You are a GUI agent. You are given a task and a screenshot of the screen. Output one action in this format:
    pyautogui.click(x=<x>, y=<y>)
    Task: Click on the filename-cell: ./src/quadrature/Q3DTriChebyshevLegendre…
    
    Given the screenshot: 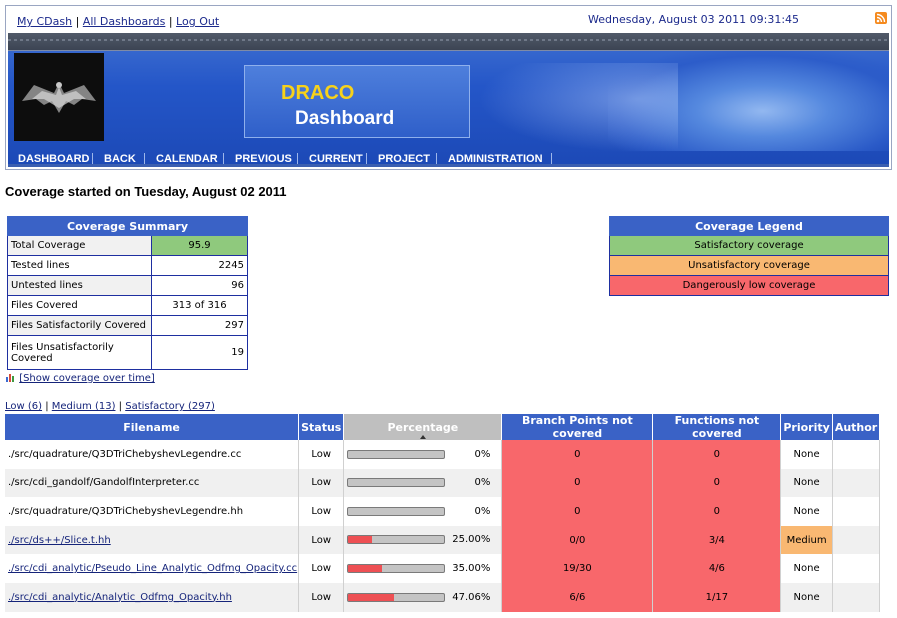 What is the action you would take?
    pyautogui.click(x=152, y=454)
    